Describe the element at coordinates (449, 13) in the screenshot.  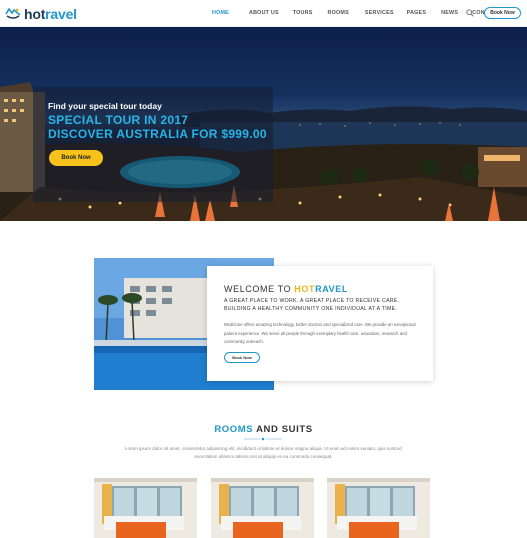
I see `nav-item-news: NEWS` at that location.